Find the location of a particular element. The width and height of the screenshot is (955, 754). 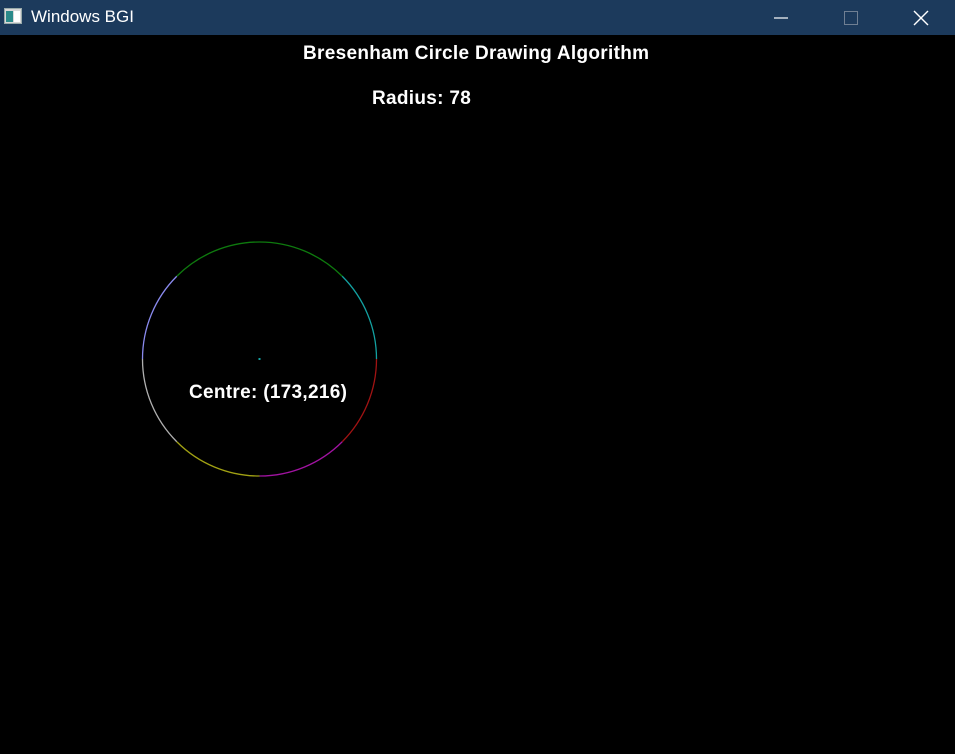

window-title: Windows BGI is located at coordinates (82, 16).